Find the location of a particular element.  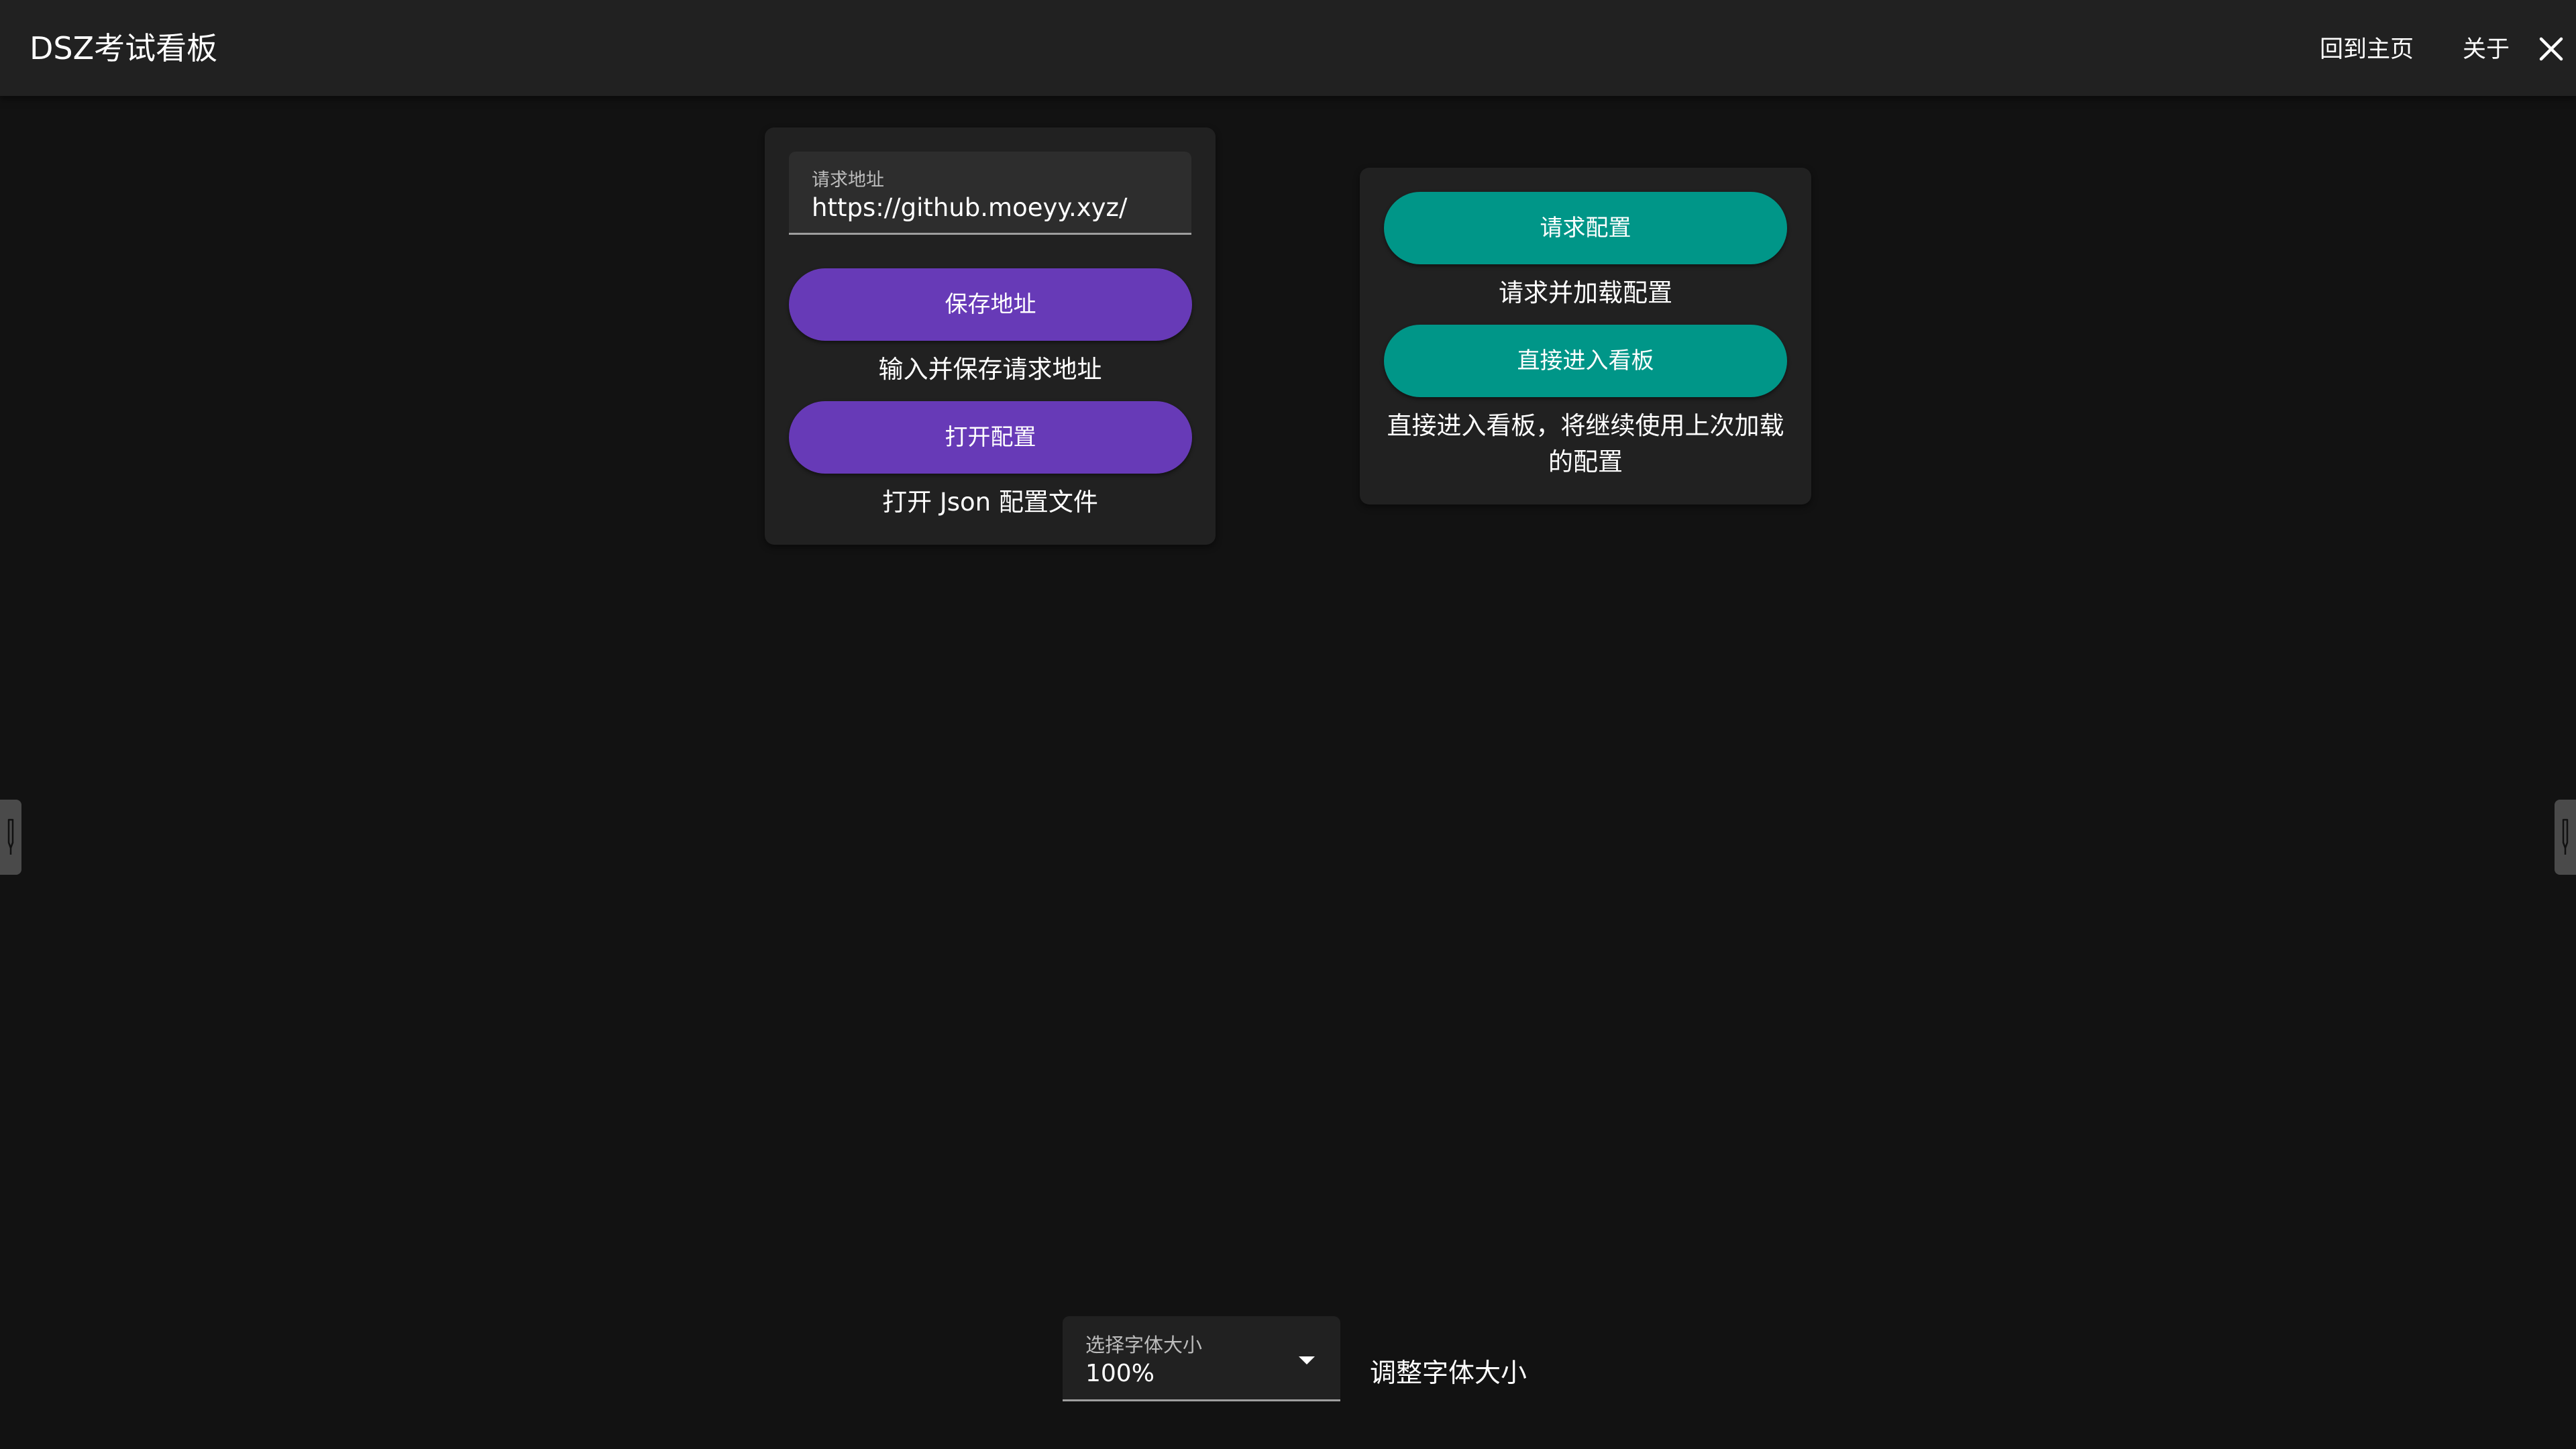

open-config-description: 打开 Json 配置文件 is located at coordinates (990, 502).